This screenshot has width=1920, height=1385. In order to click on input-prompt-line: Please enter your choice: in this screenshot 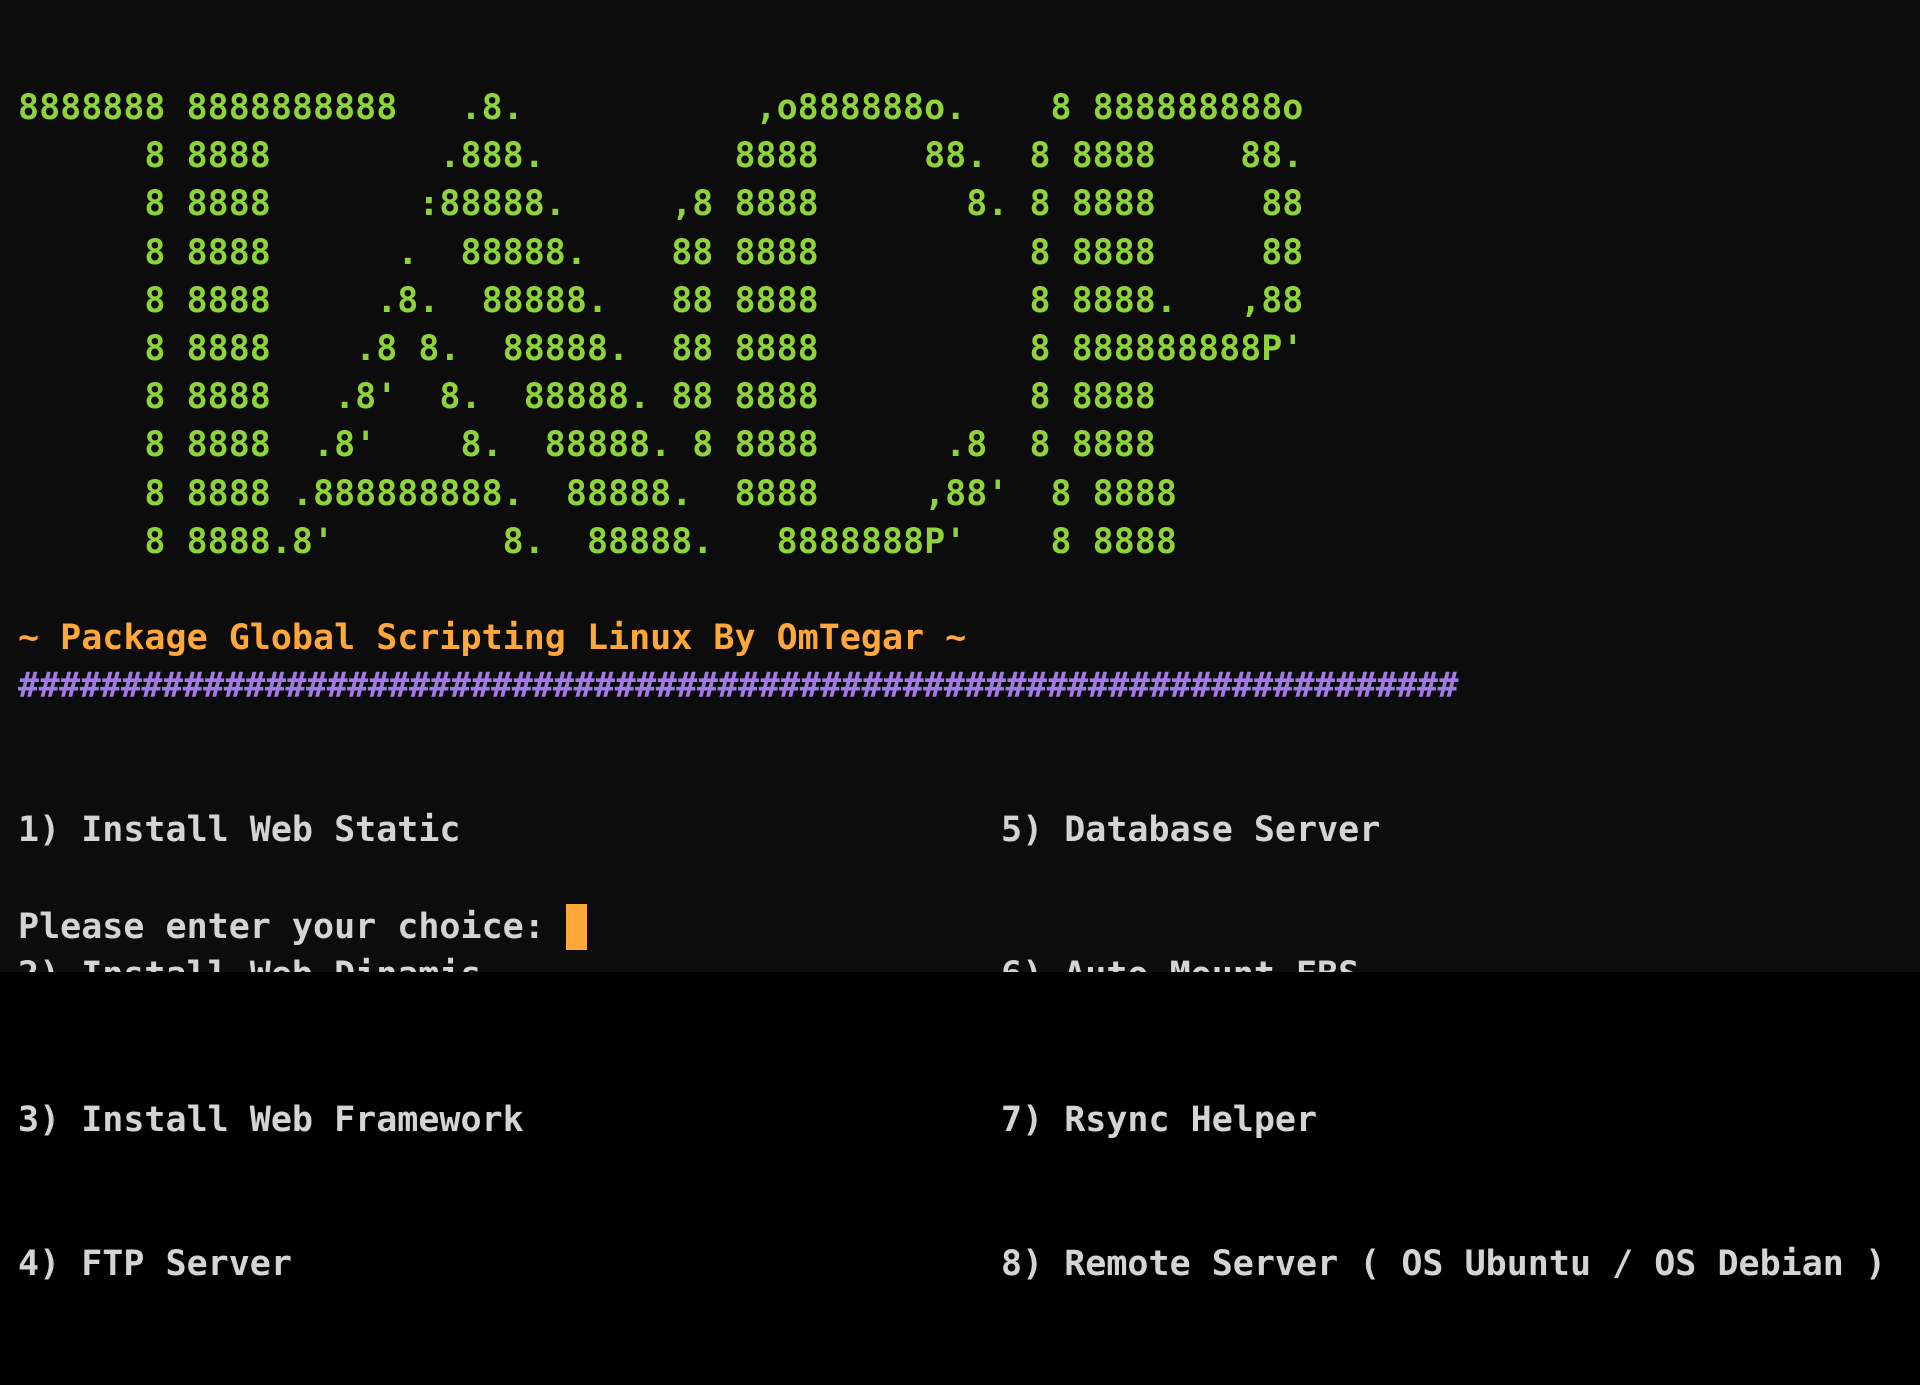, I will do `click(302, 927)`.